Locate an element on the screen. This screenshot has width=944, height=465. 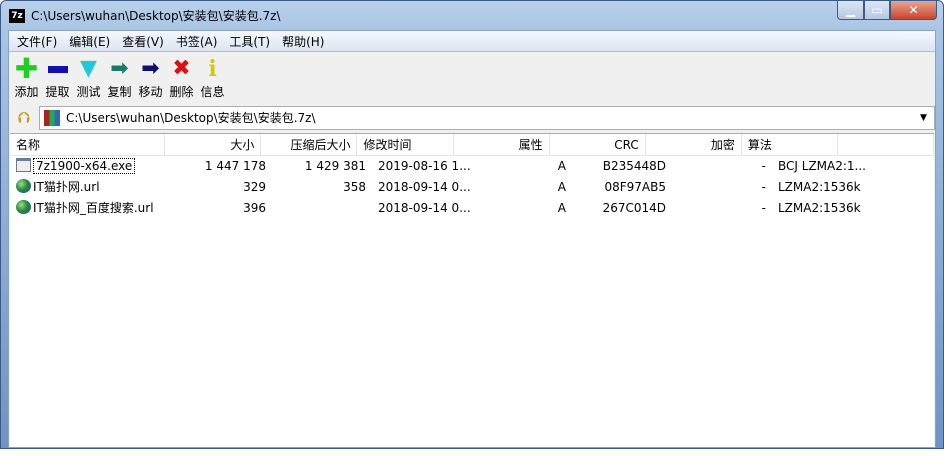
minimize-button: ▁ is located at coordinates (850, 10).